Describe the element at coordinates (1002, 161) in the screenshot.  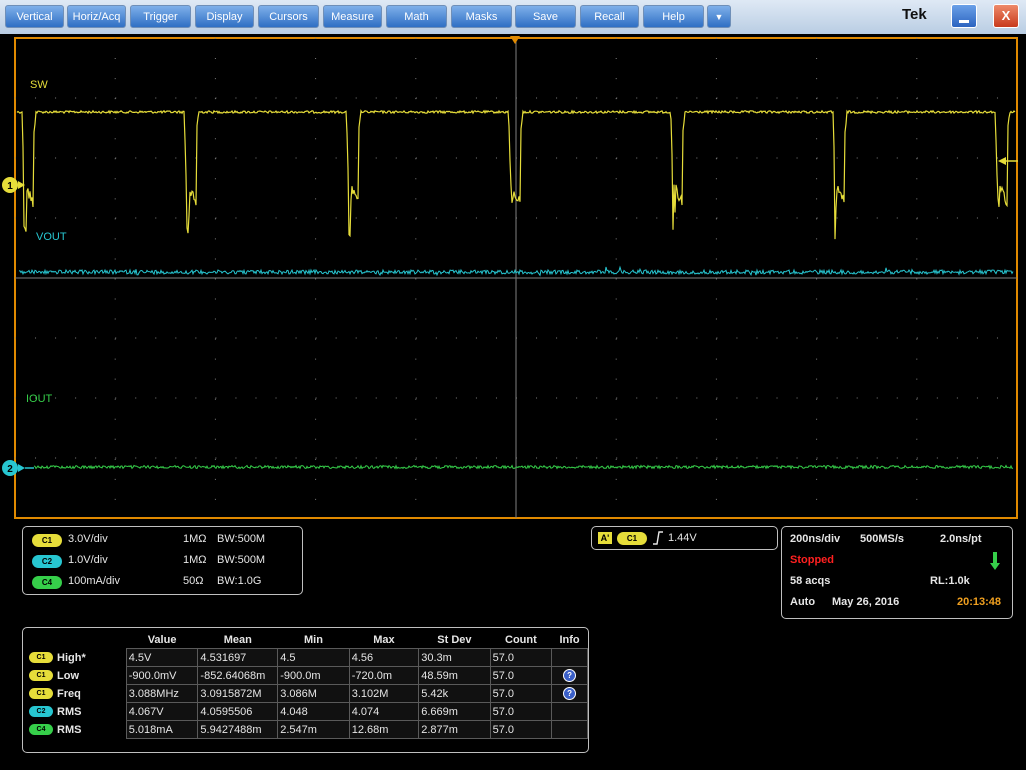
I see `trigger-level-marker` at that location.